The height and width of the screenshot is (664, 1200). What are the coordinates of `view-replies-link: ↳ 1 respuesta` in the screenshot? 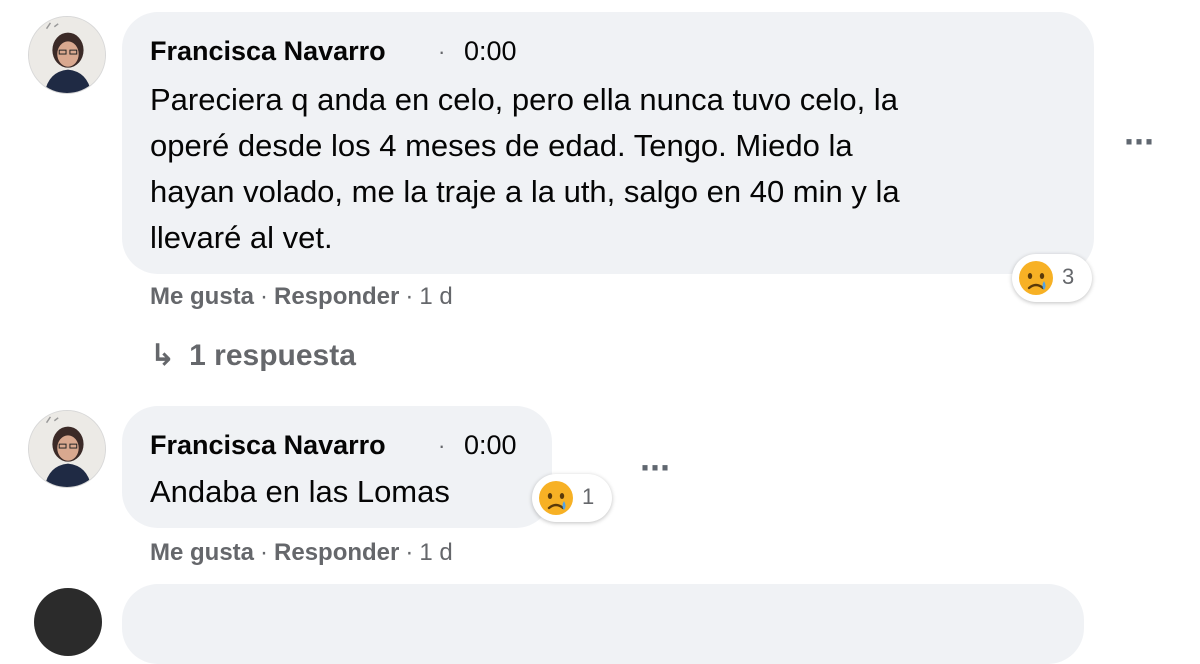 It's located at (253, 355).